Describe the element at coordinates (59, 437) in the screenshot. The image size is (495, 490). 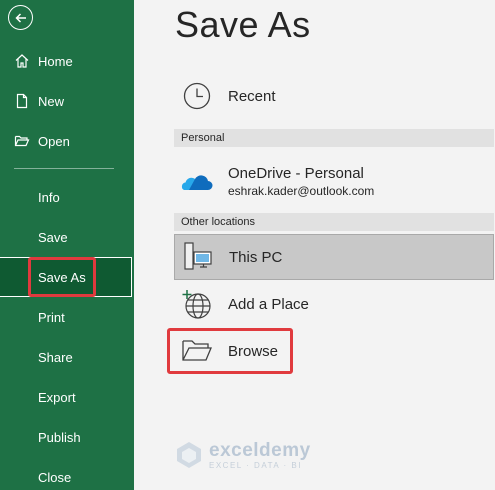
I see `sidebar-item-label: Publish` at that location.